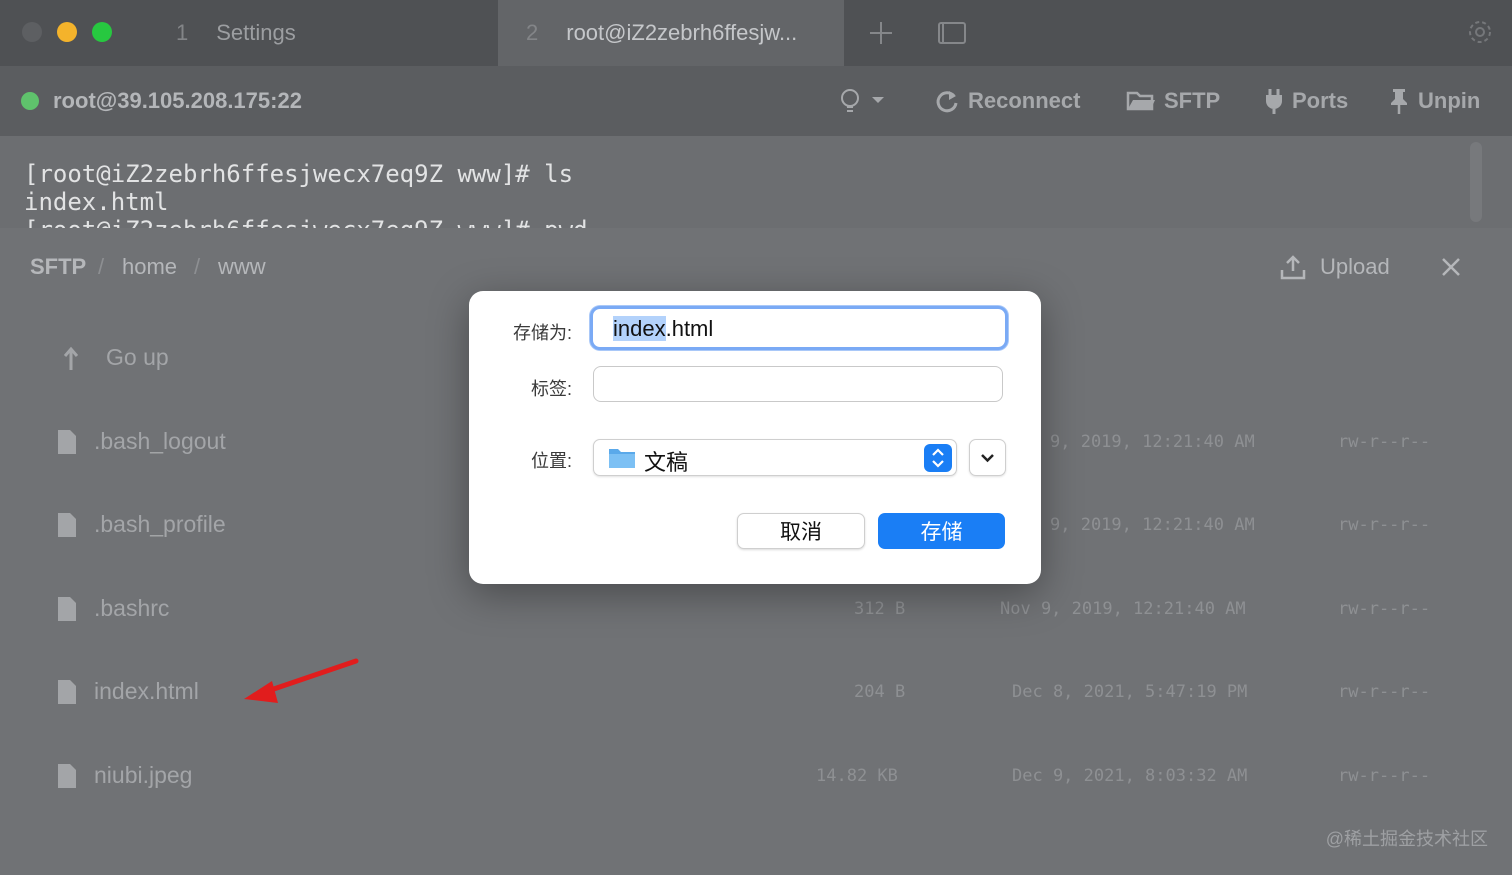 The image size is (1512, 875). Describe the element at coordinates (880, 692) in the screenshot. I see `file-size: 204 B` at that location.